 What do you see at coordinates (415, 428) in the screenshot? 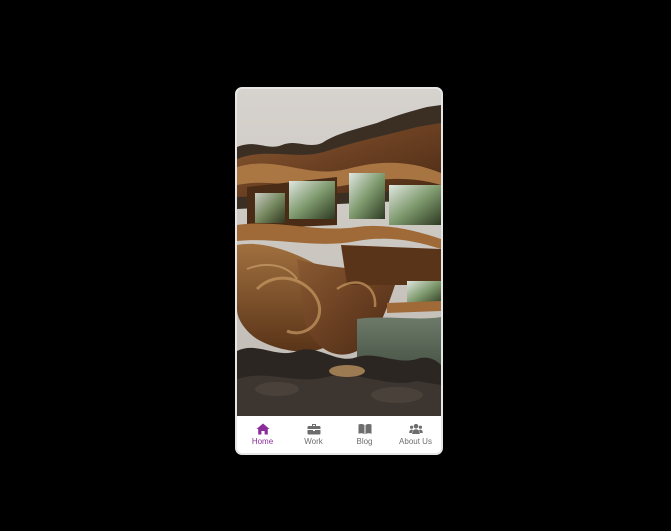
I see `users-icon` at bounding box center [415, 428].